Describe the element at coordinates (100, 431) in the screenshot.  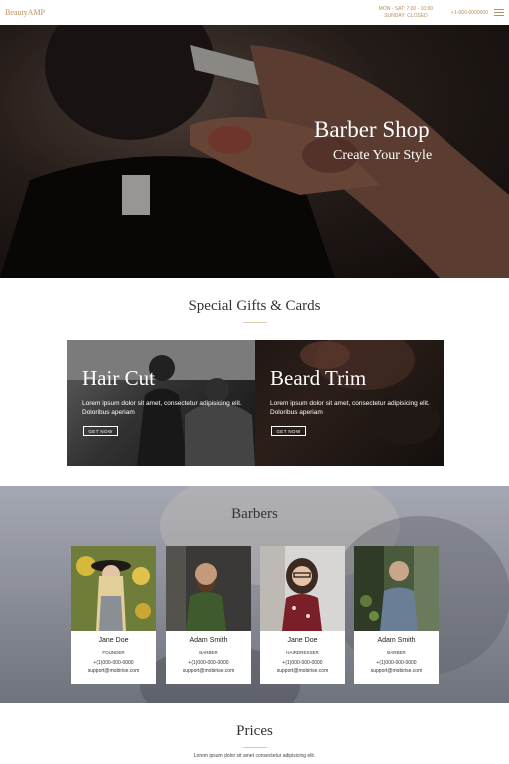
I see `haircut-get-now-button: GET NOW` at that location.